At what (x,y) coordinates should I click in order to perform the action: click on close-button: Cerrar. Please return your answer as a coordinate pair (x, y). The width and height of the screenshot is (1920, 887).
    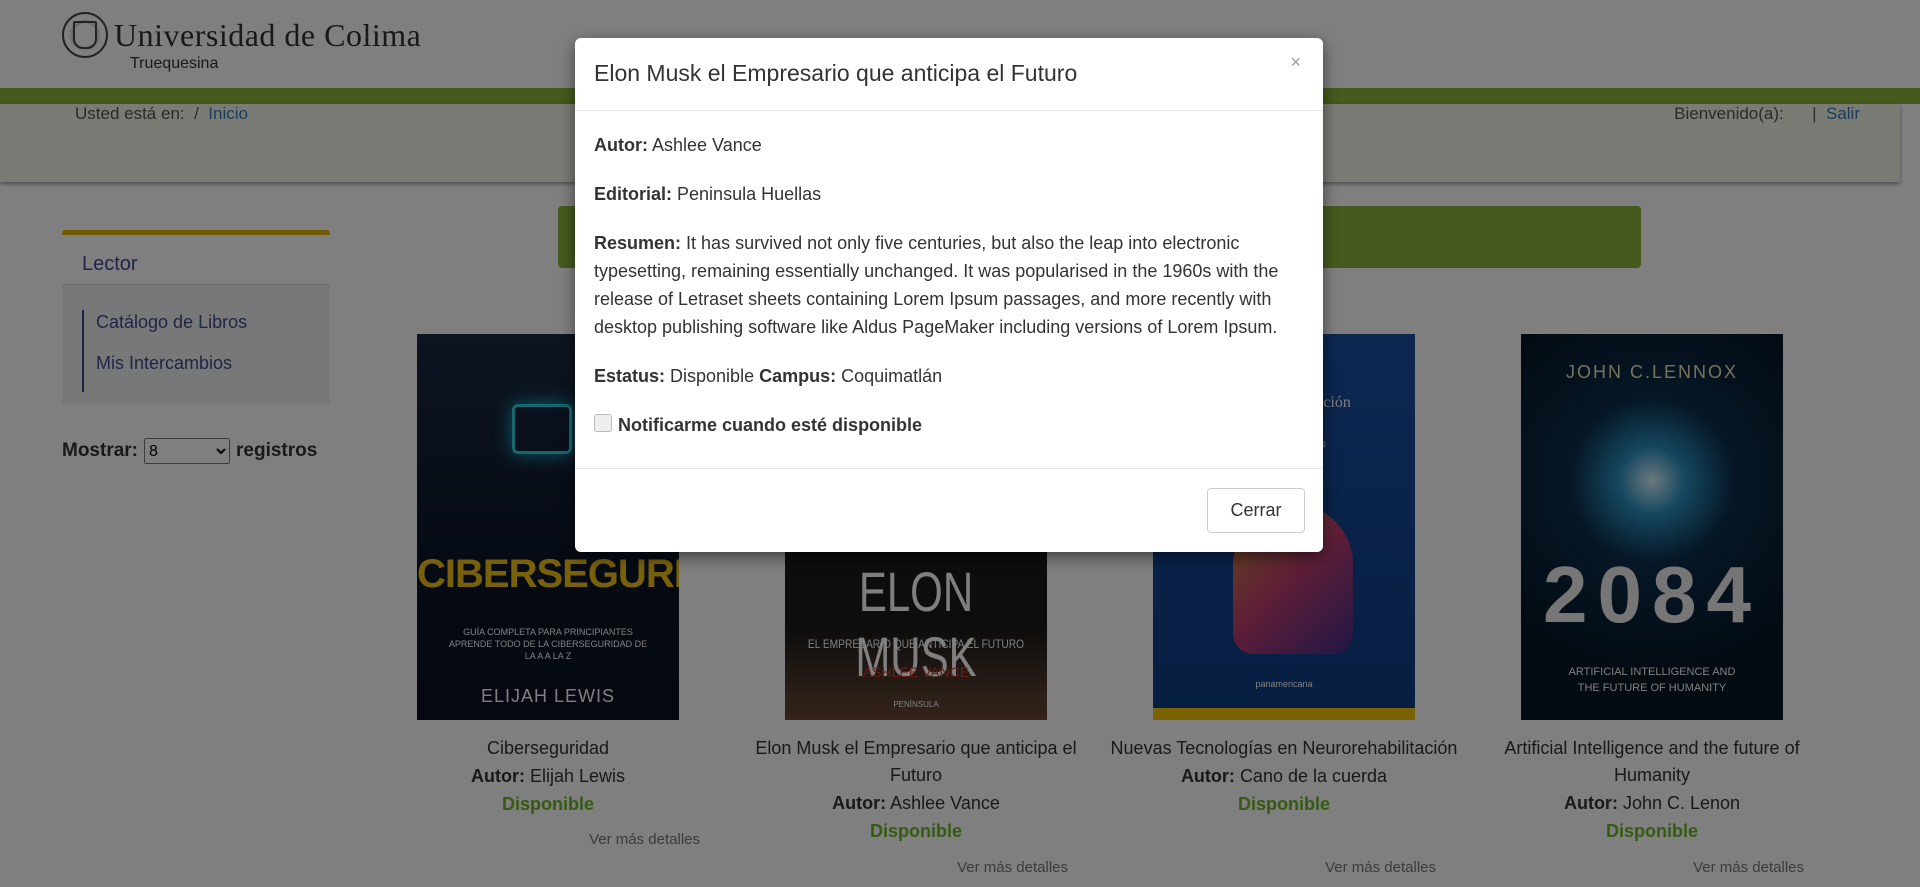
    Looking at the image, I should click on (1256, 510).